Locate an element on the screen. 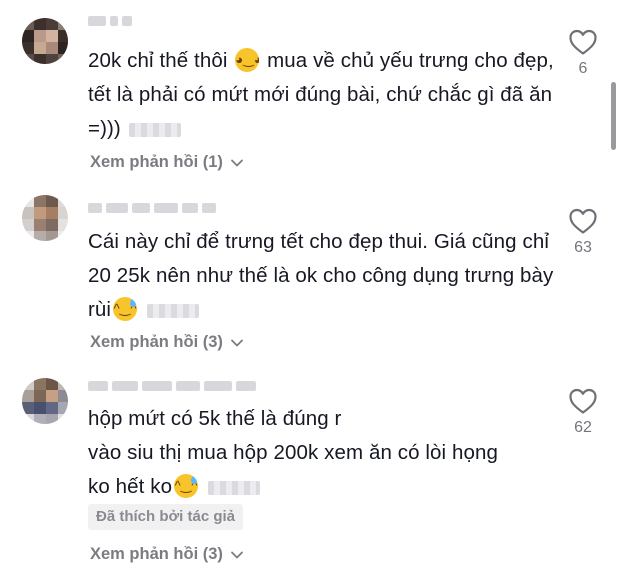 The width and height of the screenshot is (620, 574). like-button: 63 is located at coordinates (583, 232).